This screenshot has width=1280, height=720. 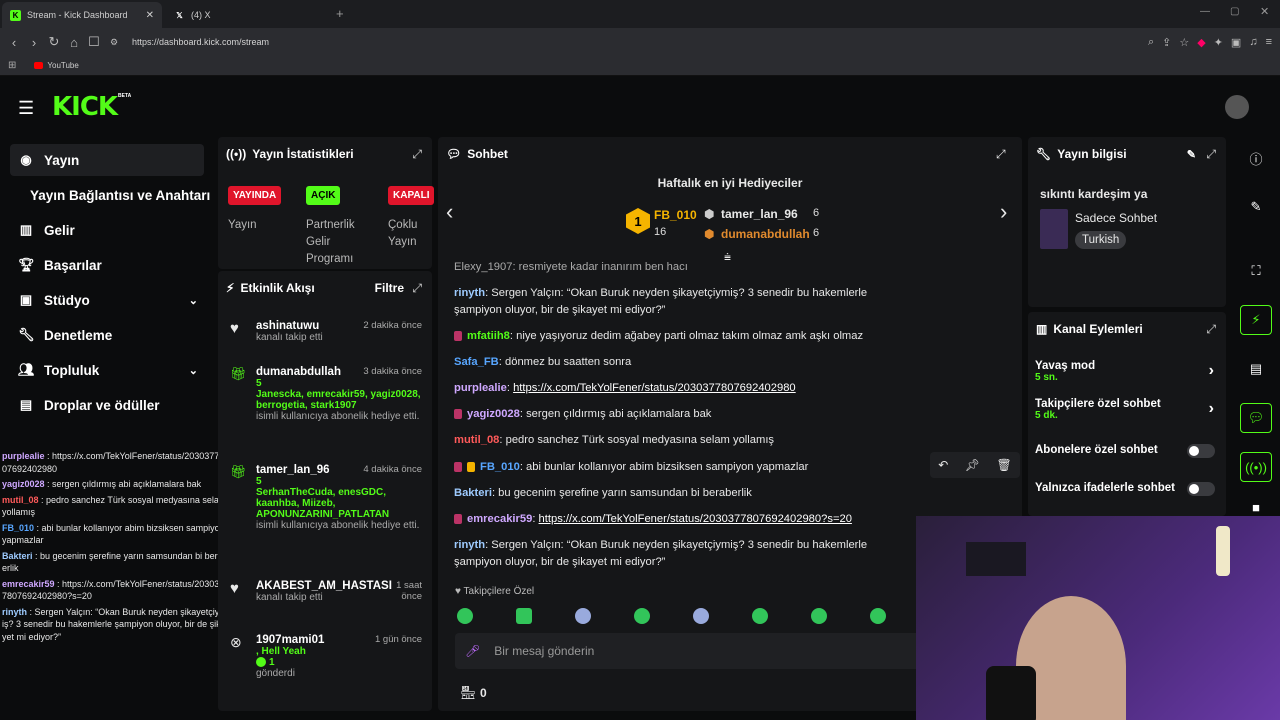 What do you see at coordinates (389, 288) in the screenshot?
I see `filter-button: Filtre` at bounding box center [389, 288].